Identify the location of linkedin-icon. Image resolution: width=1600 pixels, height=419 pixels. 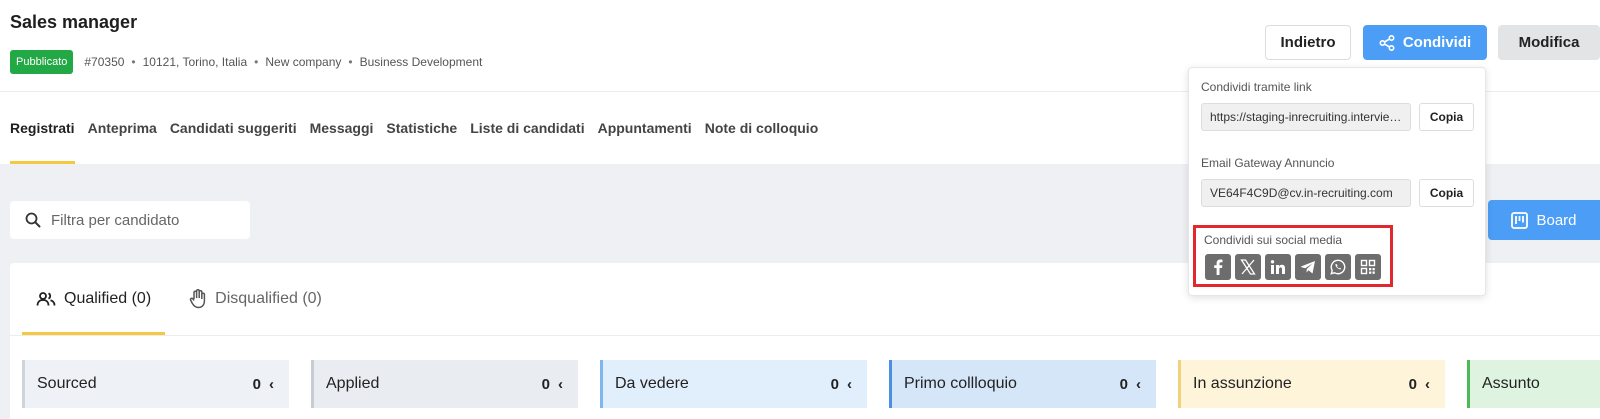
(1278, 267).